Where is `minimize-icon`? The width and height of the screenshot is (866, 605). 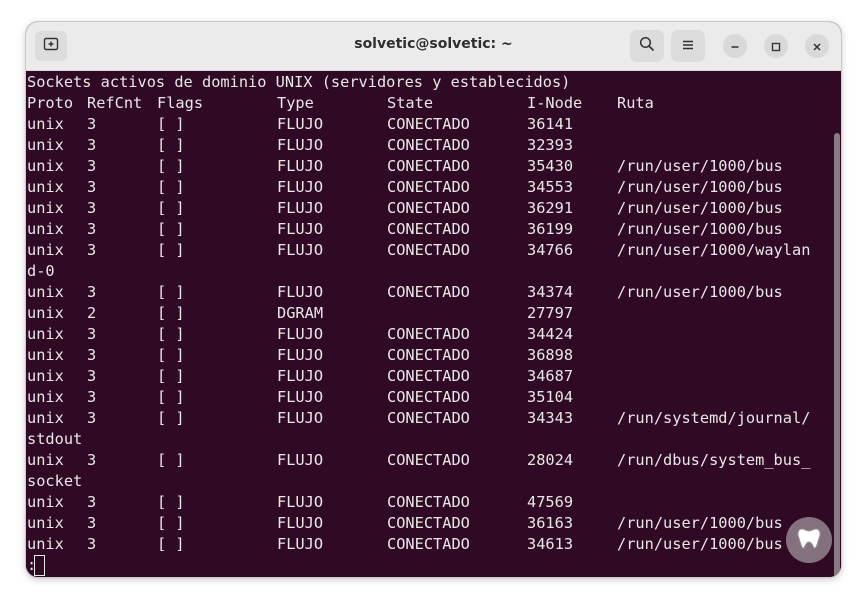
minimize-icon is located at coordinates (735, 46).